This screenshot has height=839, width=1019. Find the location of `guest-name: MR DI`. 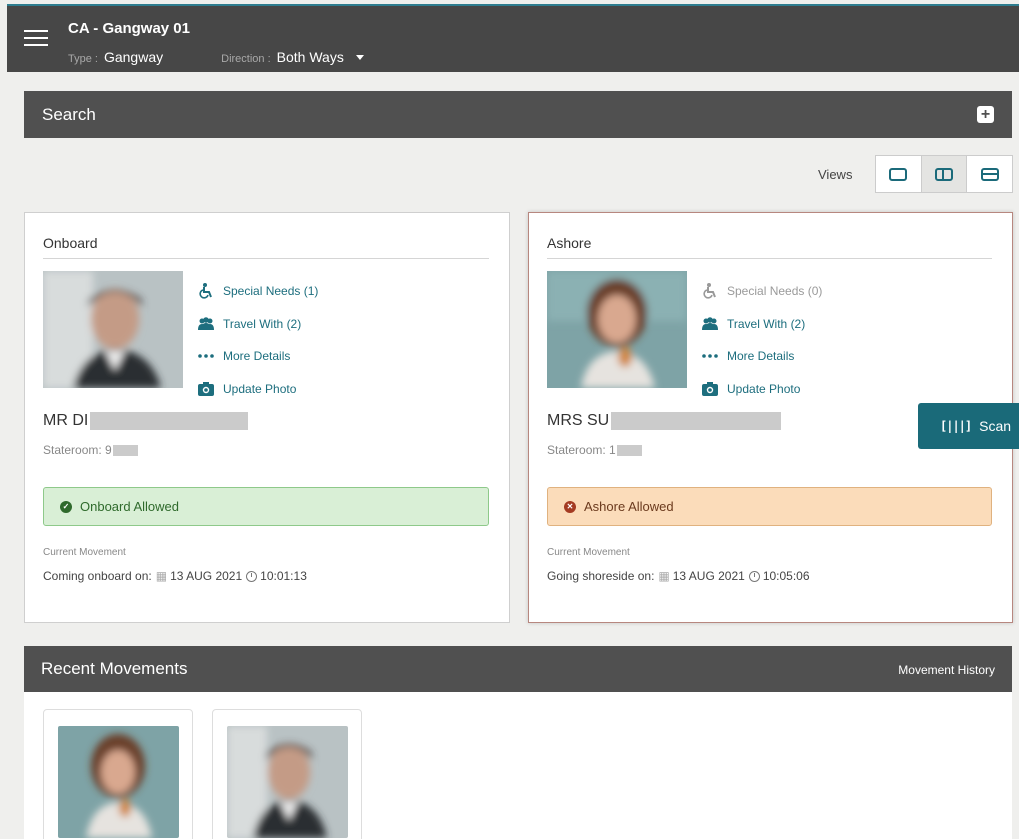

guest-name: MR DI is located at coordinates (146, 421).